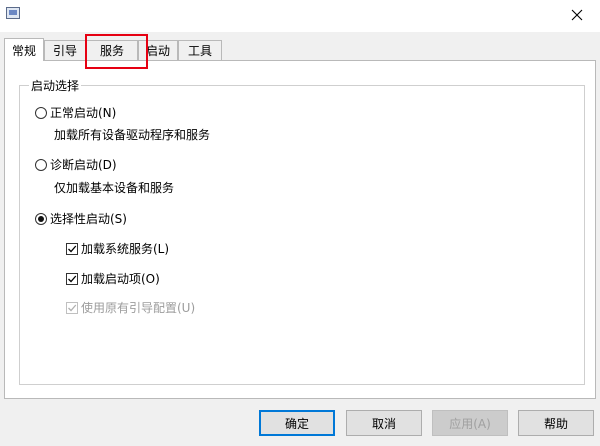 The width and height of the screenshot is (600, 446). What do you see at coordinates (65, 50) in the screenshot?
I see `tab-boot: 引导` at bounding box center [65, 50].